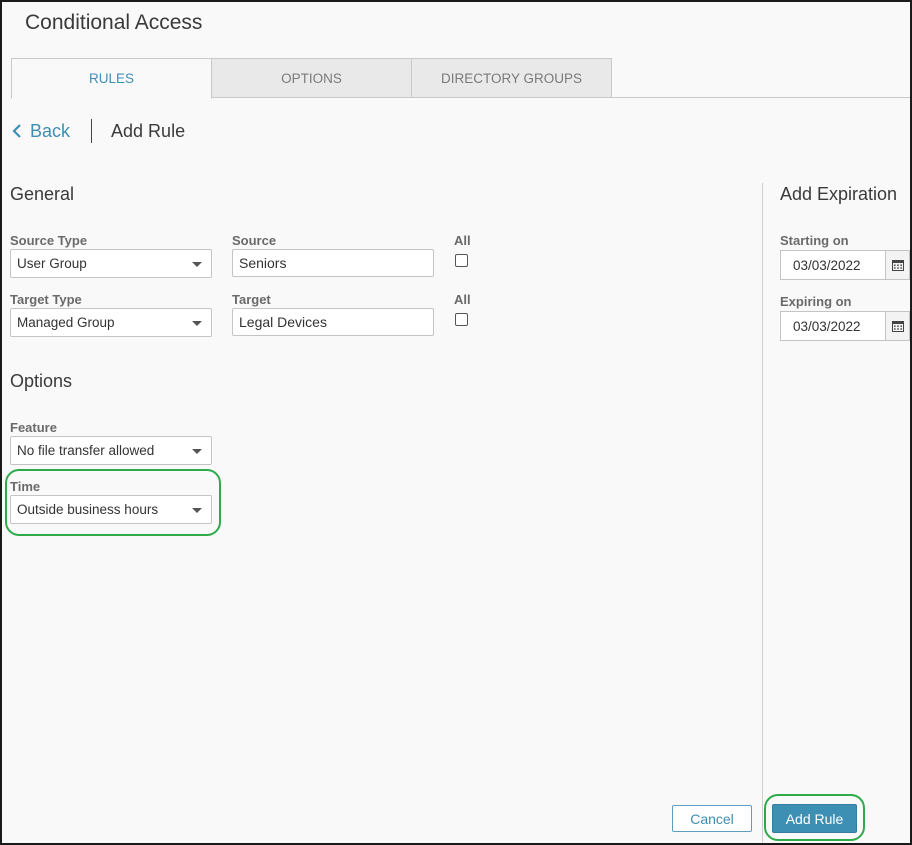  What do you see at coordinates (762, 513) in the screenshot?
I see `panel-divider` at bounding box center [762, 513].